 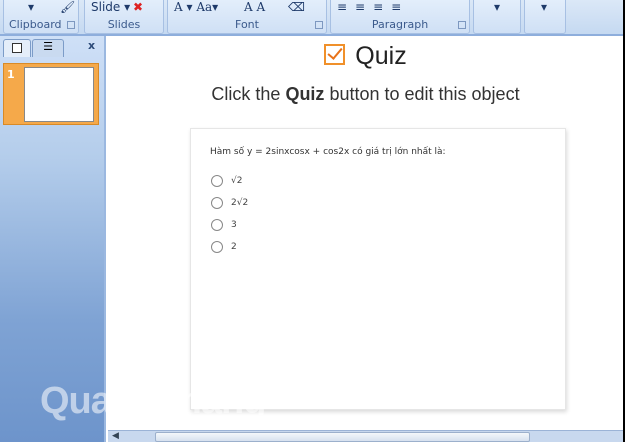 I want to click on editing-group: ▾, so click(x=545, y=17).